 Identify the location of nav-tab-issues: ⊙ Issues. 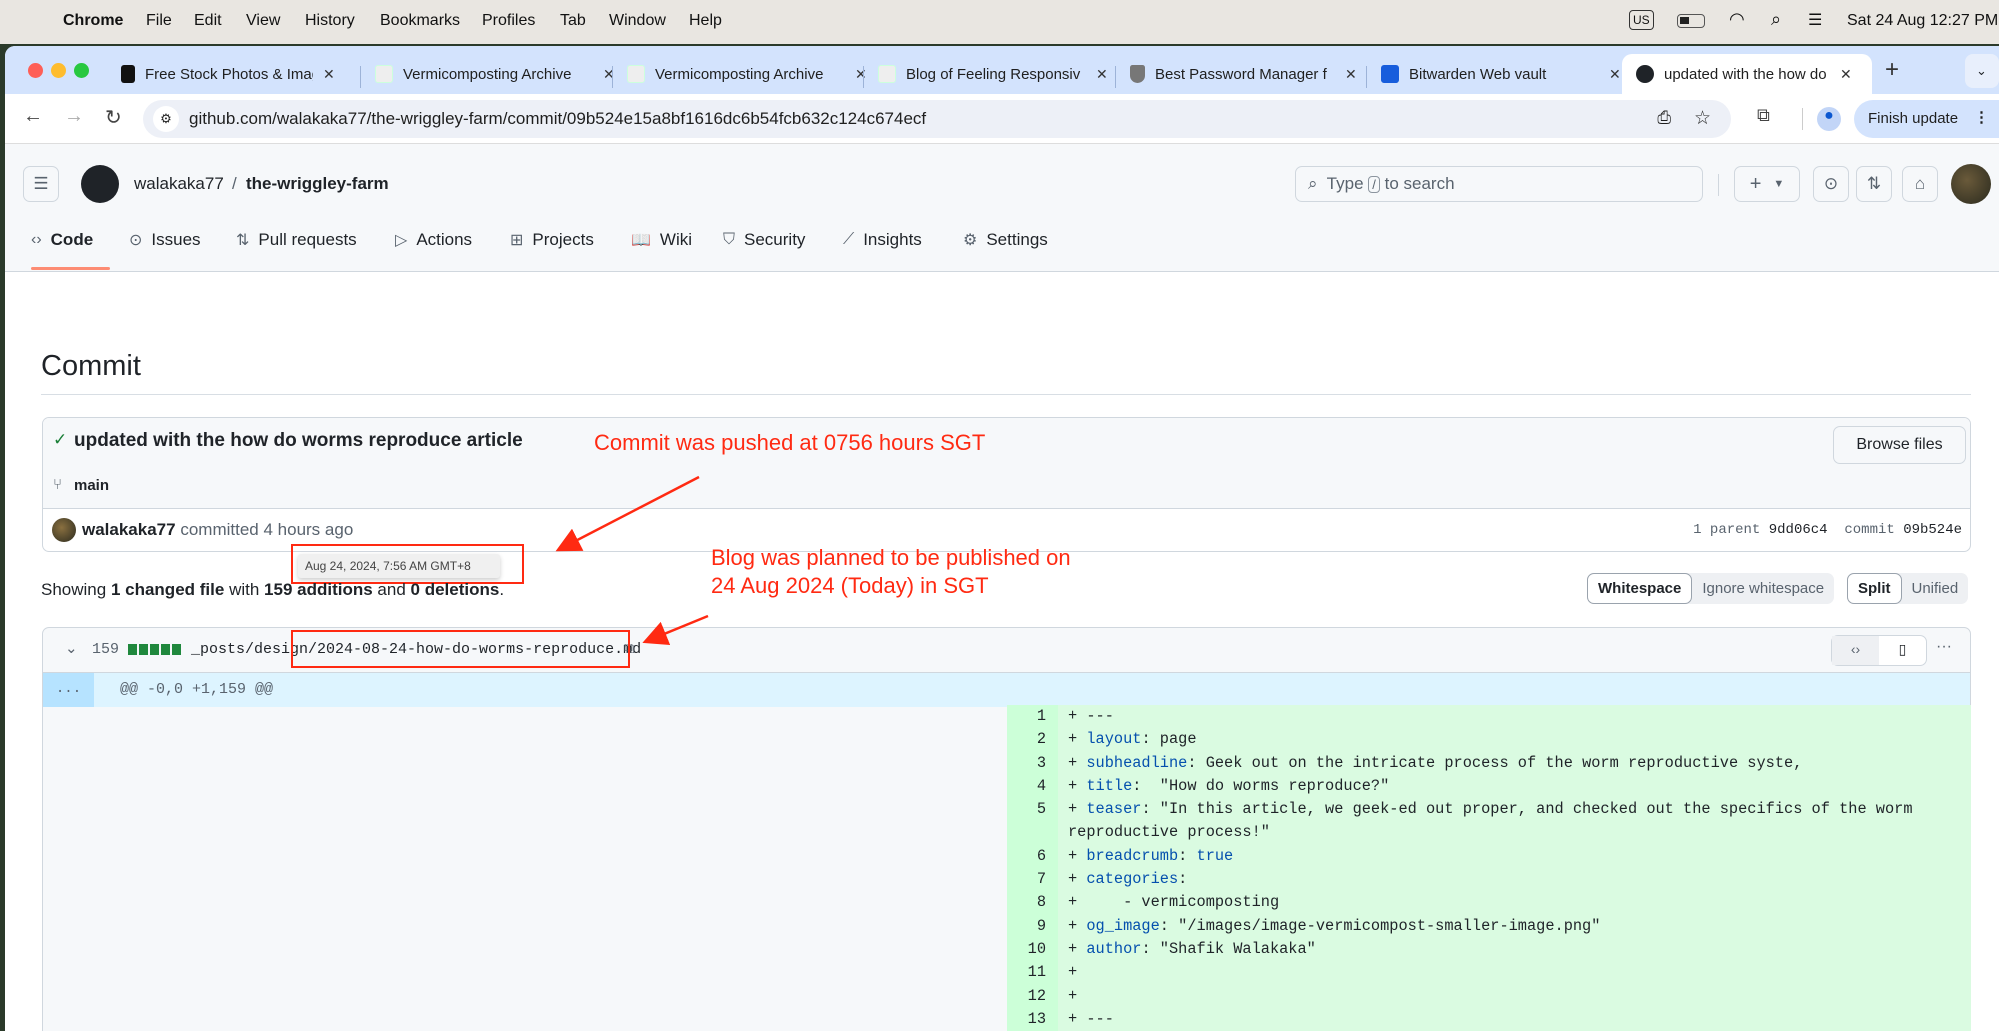
(165, 240).